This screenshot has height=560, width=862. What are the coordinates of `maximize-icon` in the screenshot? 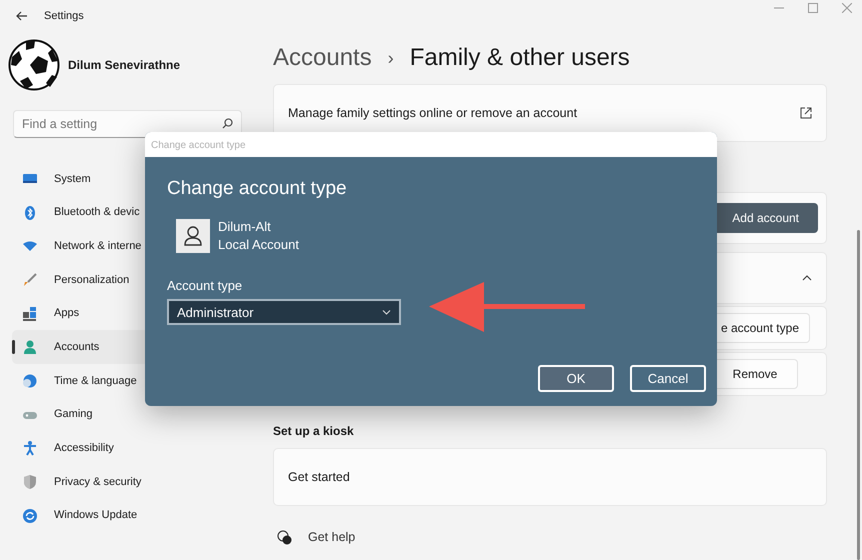 It's located at (813, 8).